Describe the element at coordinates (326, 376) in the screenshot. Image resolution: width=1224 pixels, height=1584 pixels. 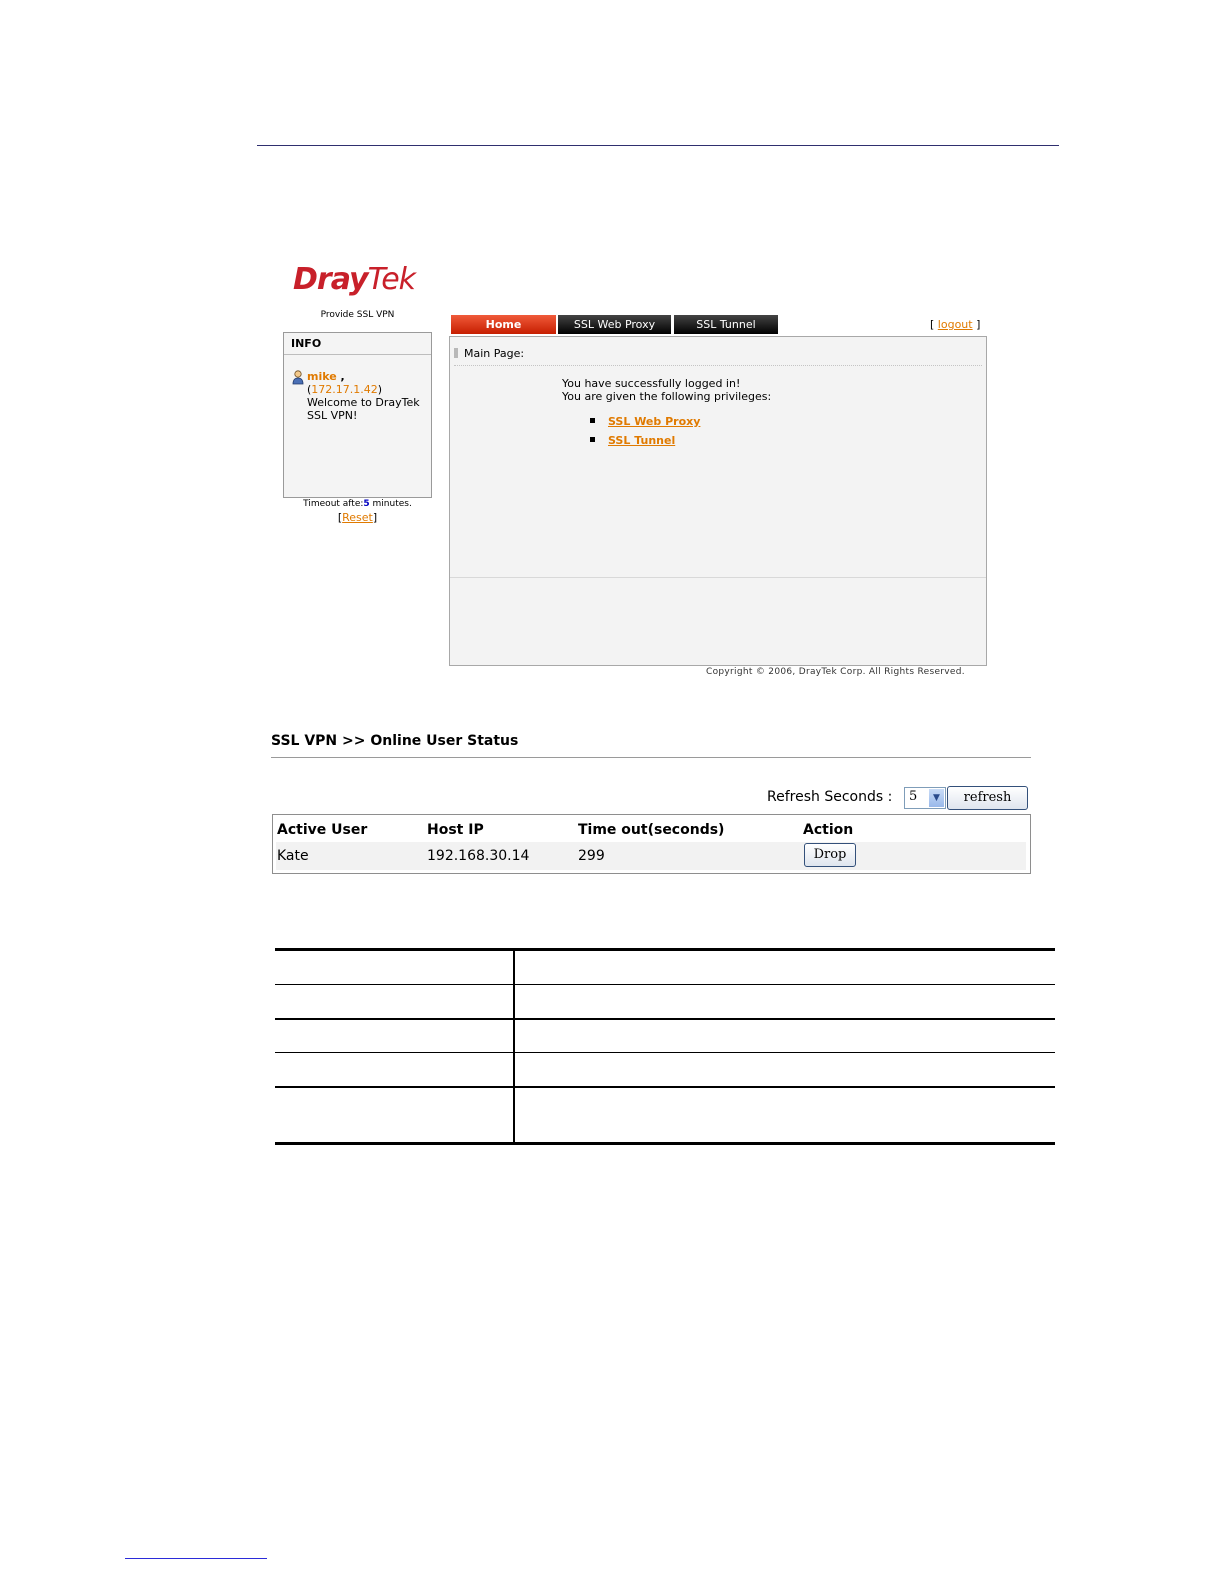
I see `info-username: mike ,` at that location.